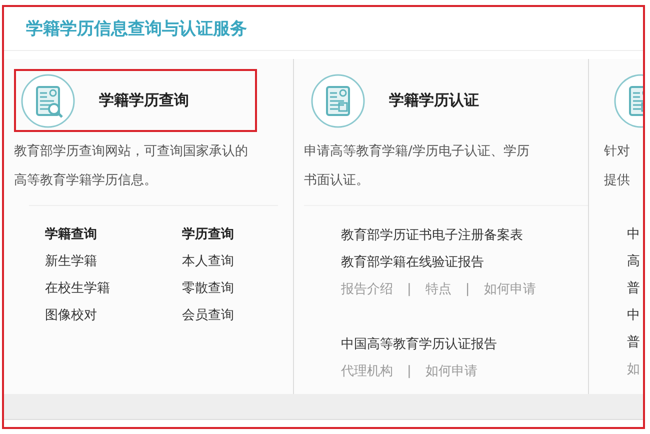 This screenshot has height=434, width=650. I want to click on card-title: 学籍学历认证, so click(434, 100).